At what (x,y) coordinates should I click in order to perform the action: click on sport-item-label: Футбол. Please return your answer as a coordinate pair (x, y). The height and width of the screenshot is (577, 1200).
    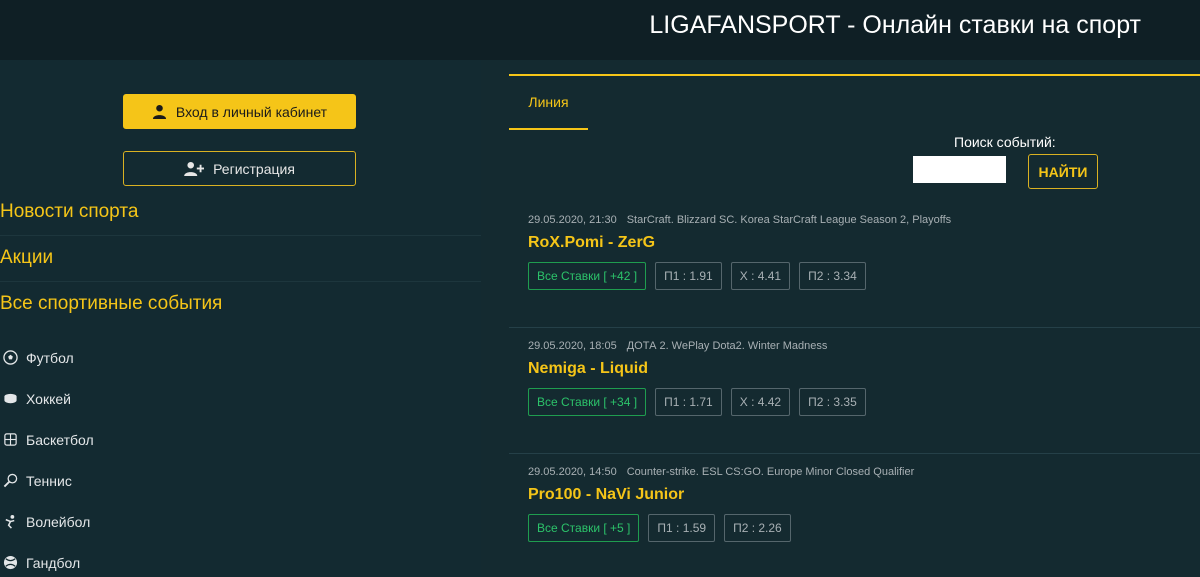
    Looking at the image, I should click on (50, 357).